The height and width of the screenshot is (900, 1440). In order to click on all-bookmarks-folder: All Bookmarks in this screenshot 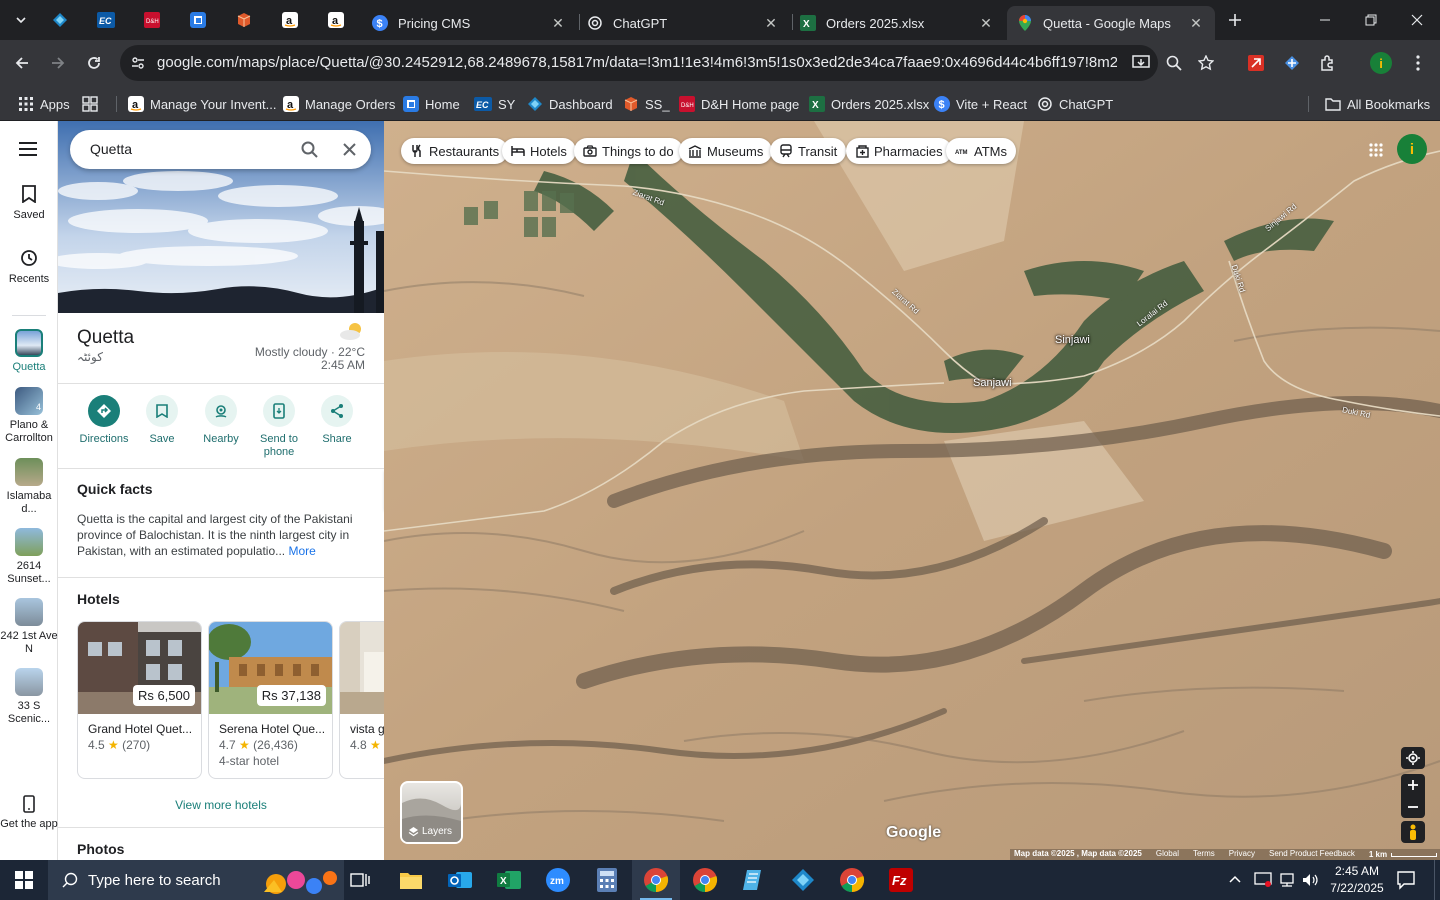, I will do `click(1377, 104)`.